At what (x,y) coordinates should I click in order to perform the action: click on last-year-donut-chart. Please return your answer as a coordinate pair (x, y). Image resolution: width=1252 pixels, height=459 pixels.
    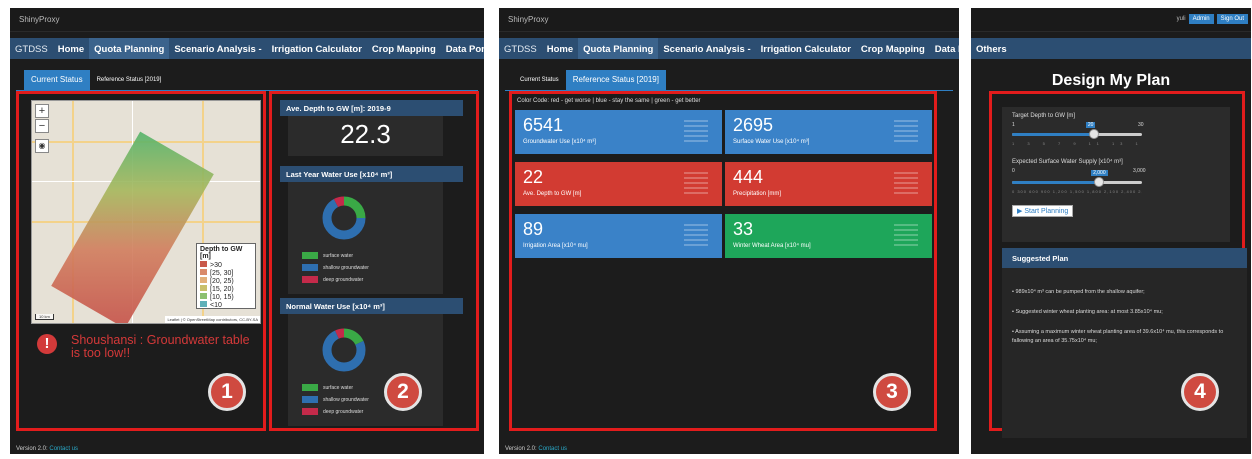
    Looking at the image, I should click on (344, 218).